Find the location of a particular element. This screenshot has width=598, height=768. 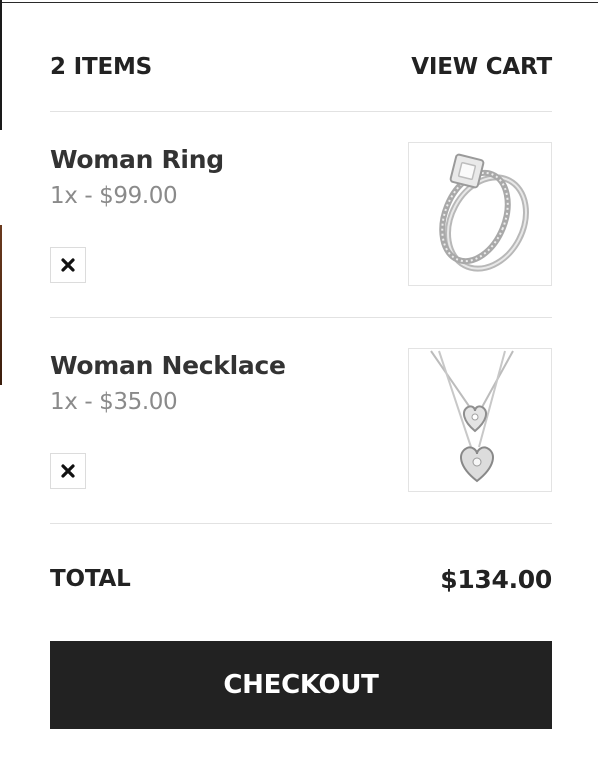

total-value: $134.00 is located at coordinates (496, 579).